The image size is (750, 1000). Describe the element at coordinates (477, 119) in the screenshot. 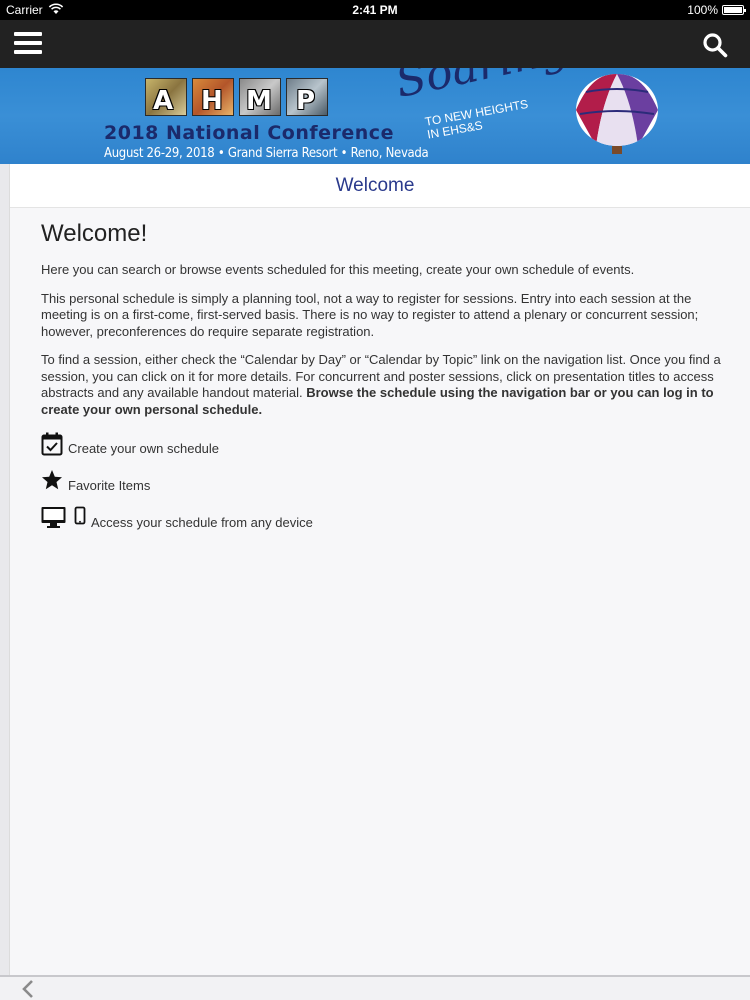

I see `banner-tagline: TO NEW HEIGHTS IN EHS&S` at that location.